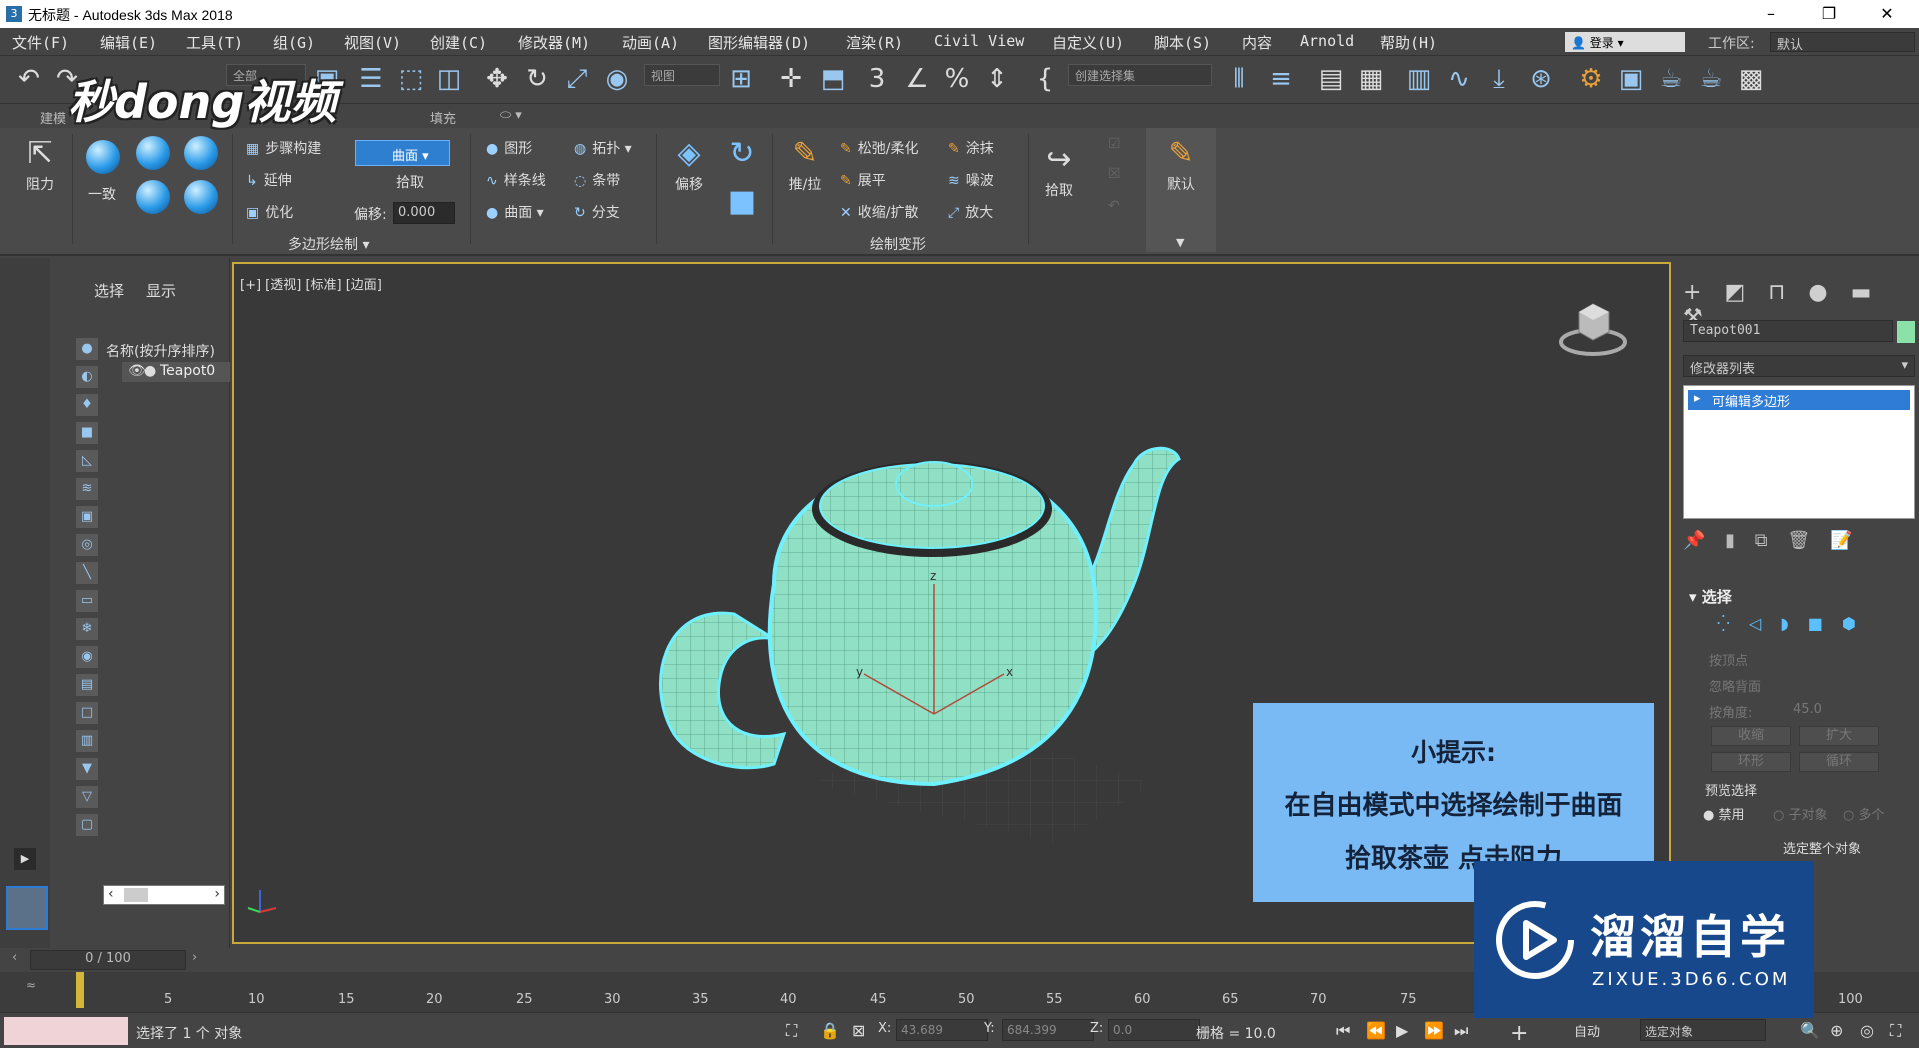 This screenshot has height=1048, width=1919. I want to click on mirror-icon: ⫴, so click(1239, 79).